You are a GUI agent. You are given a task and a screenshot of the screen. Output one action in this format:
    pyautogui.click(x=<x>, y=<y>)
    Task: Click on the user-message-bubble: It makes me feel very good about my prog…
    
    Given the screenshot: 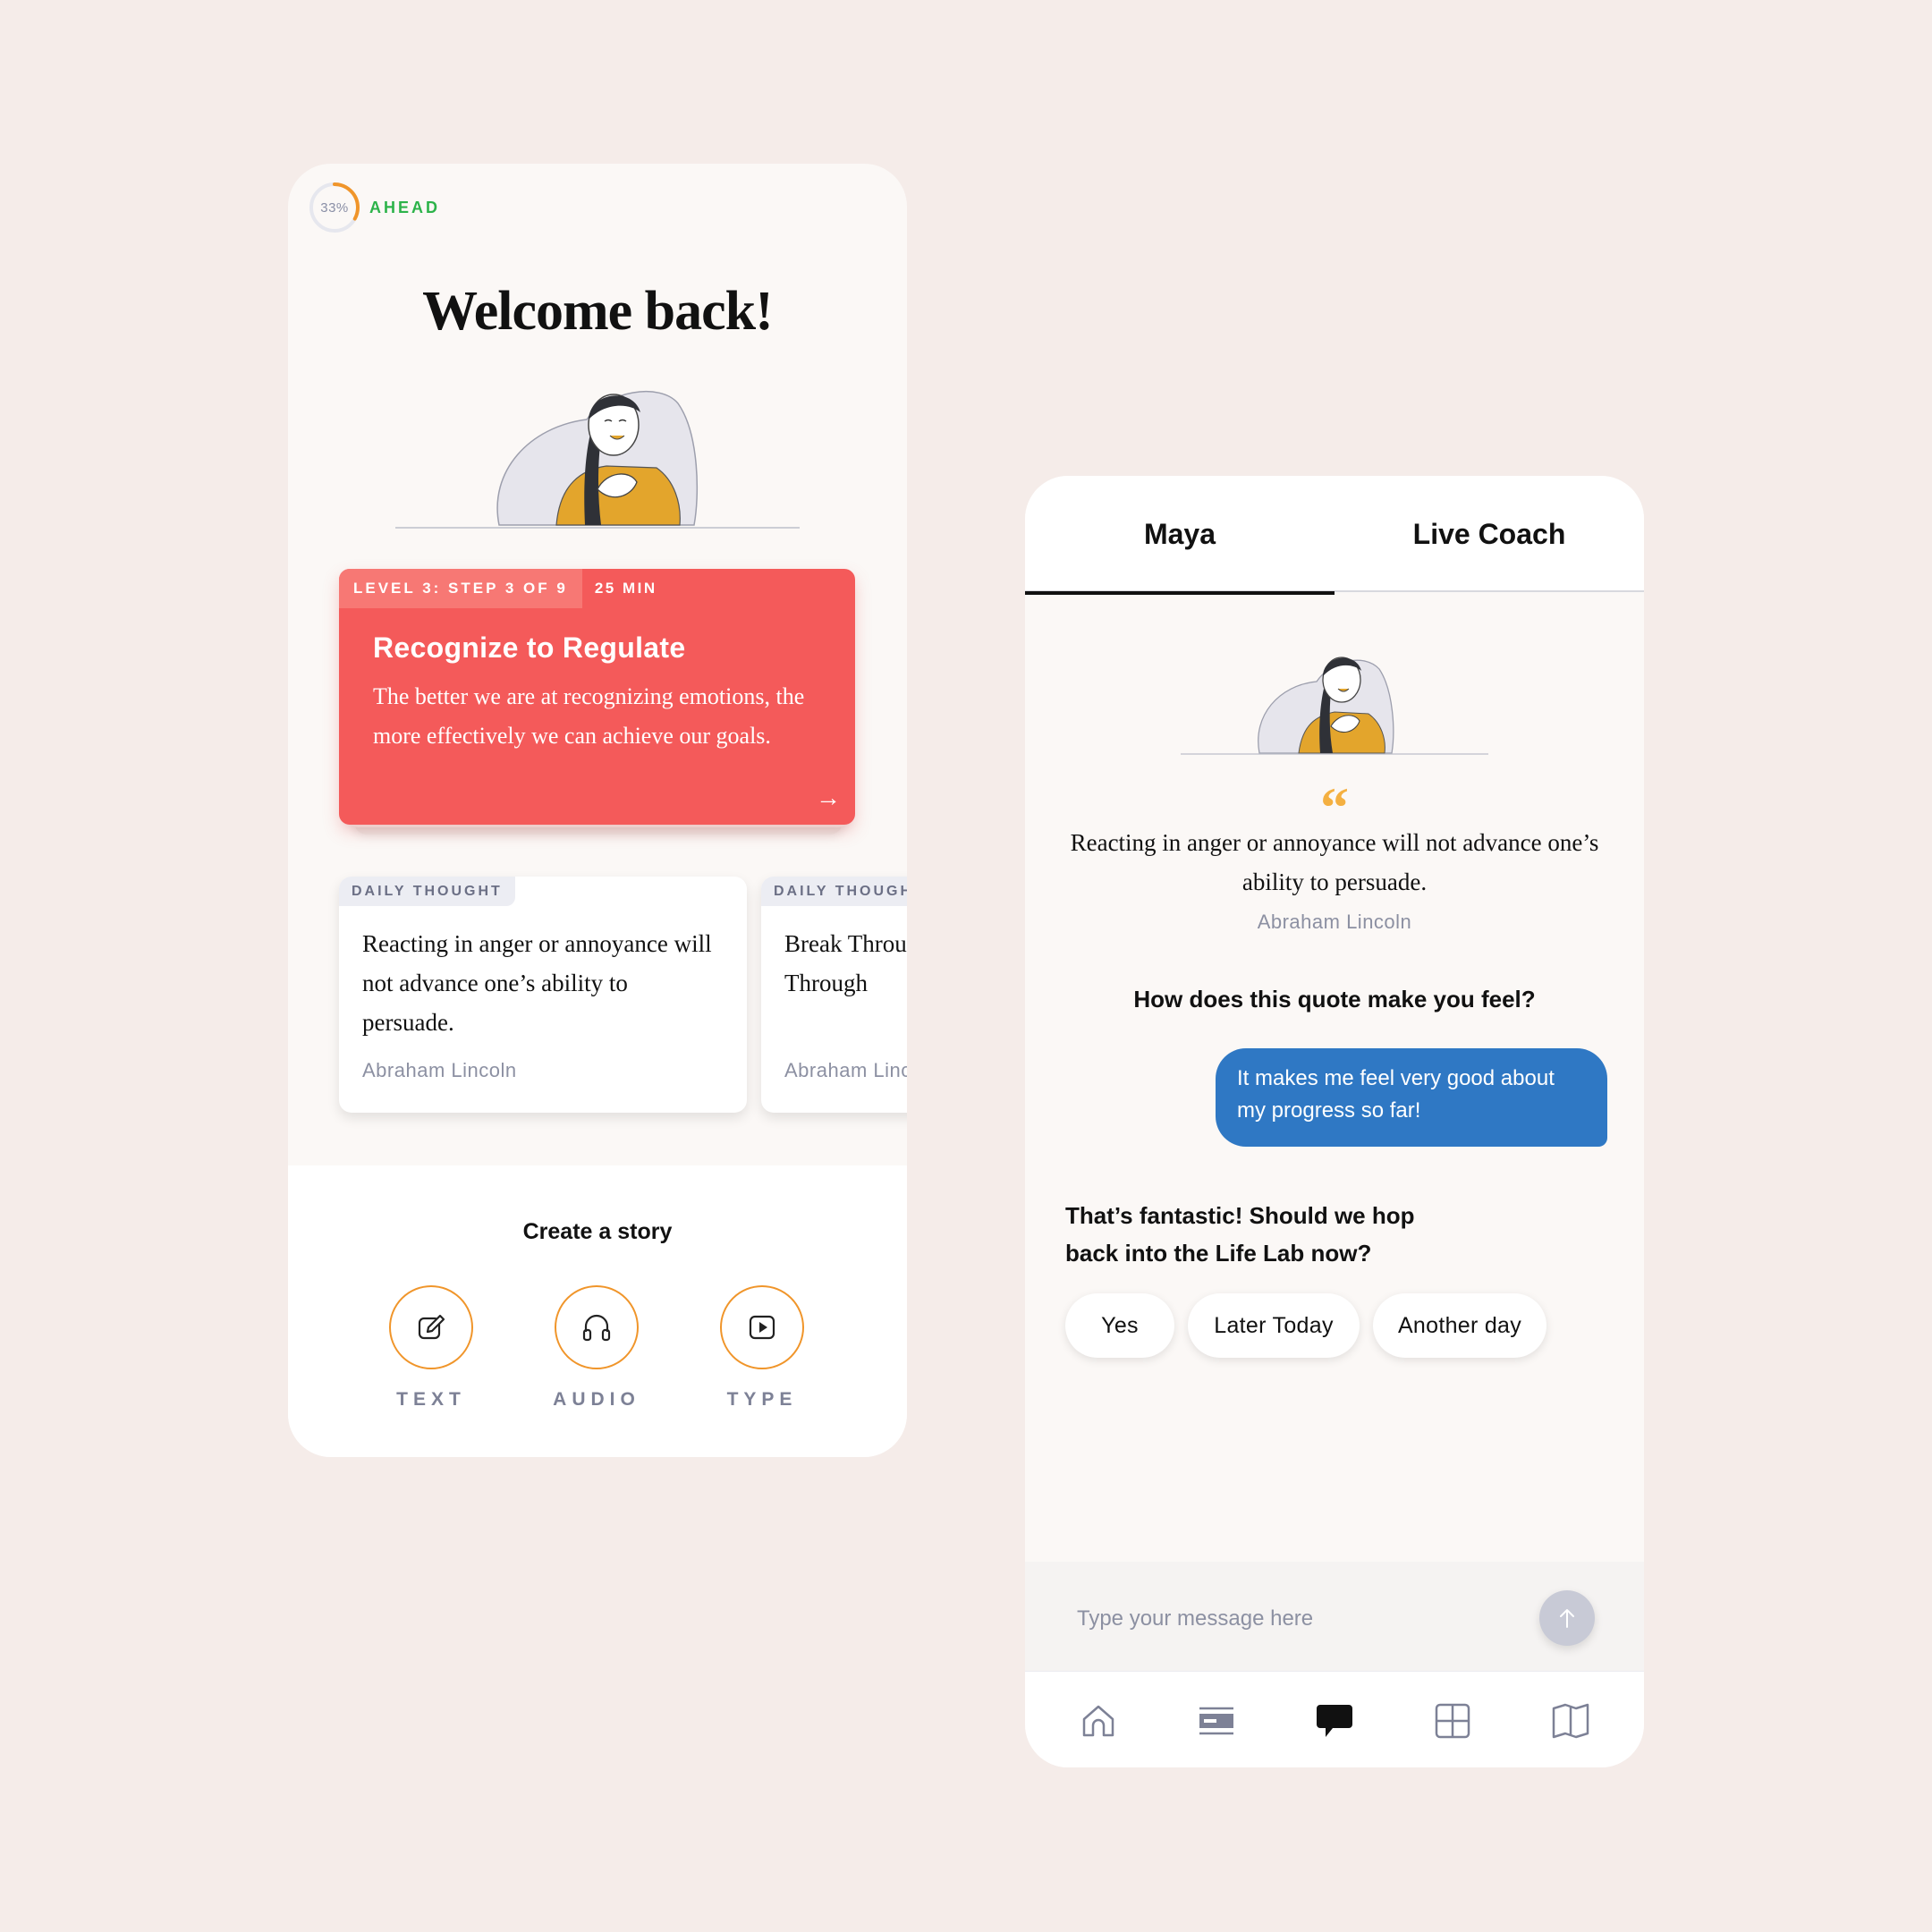 What is the action you would take?
    pyautogui.click(x=1411, y=1097)
    